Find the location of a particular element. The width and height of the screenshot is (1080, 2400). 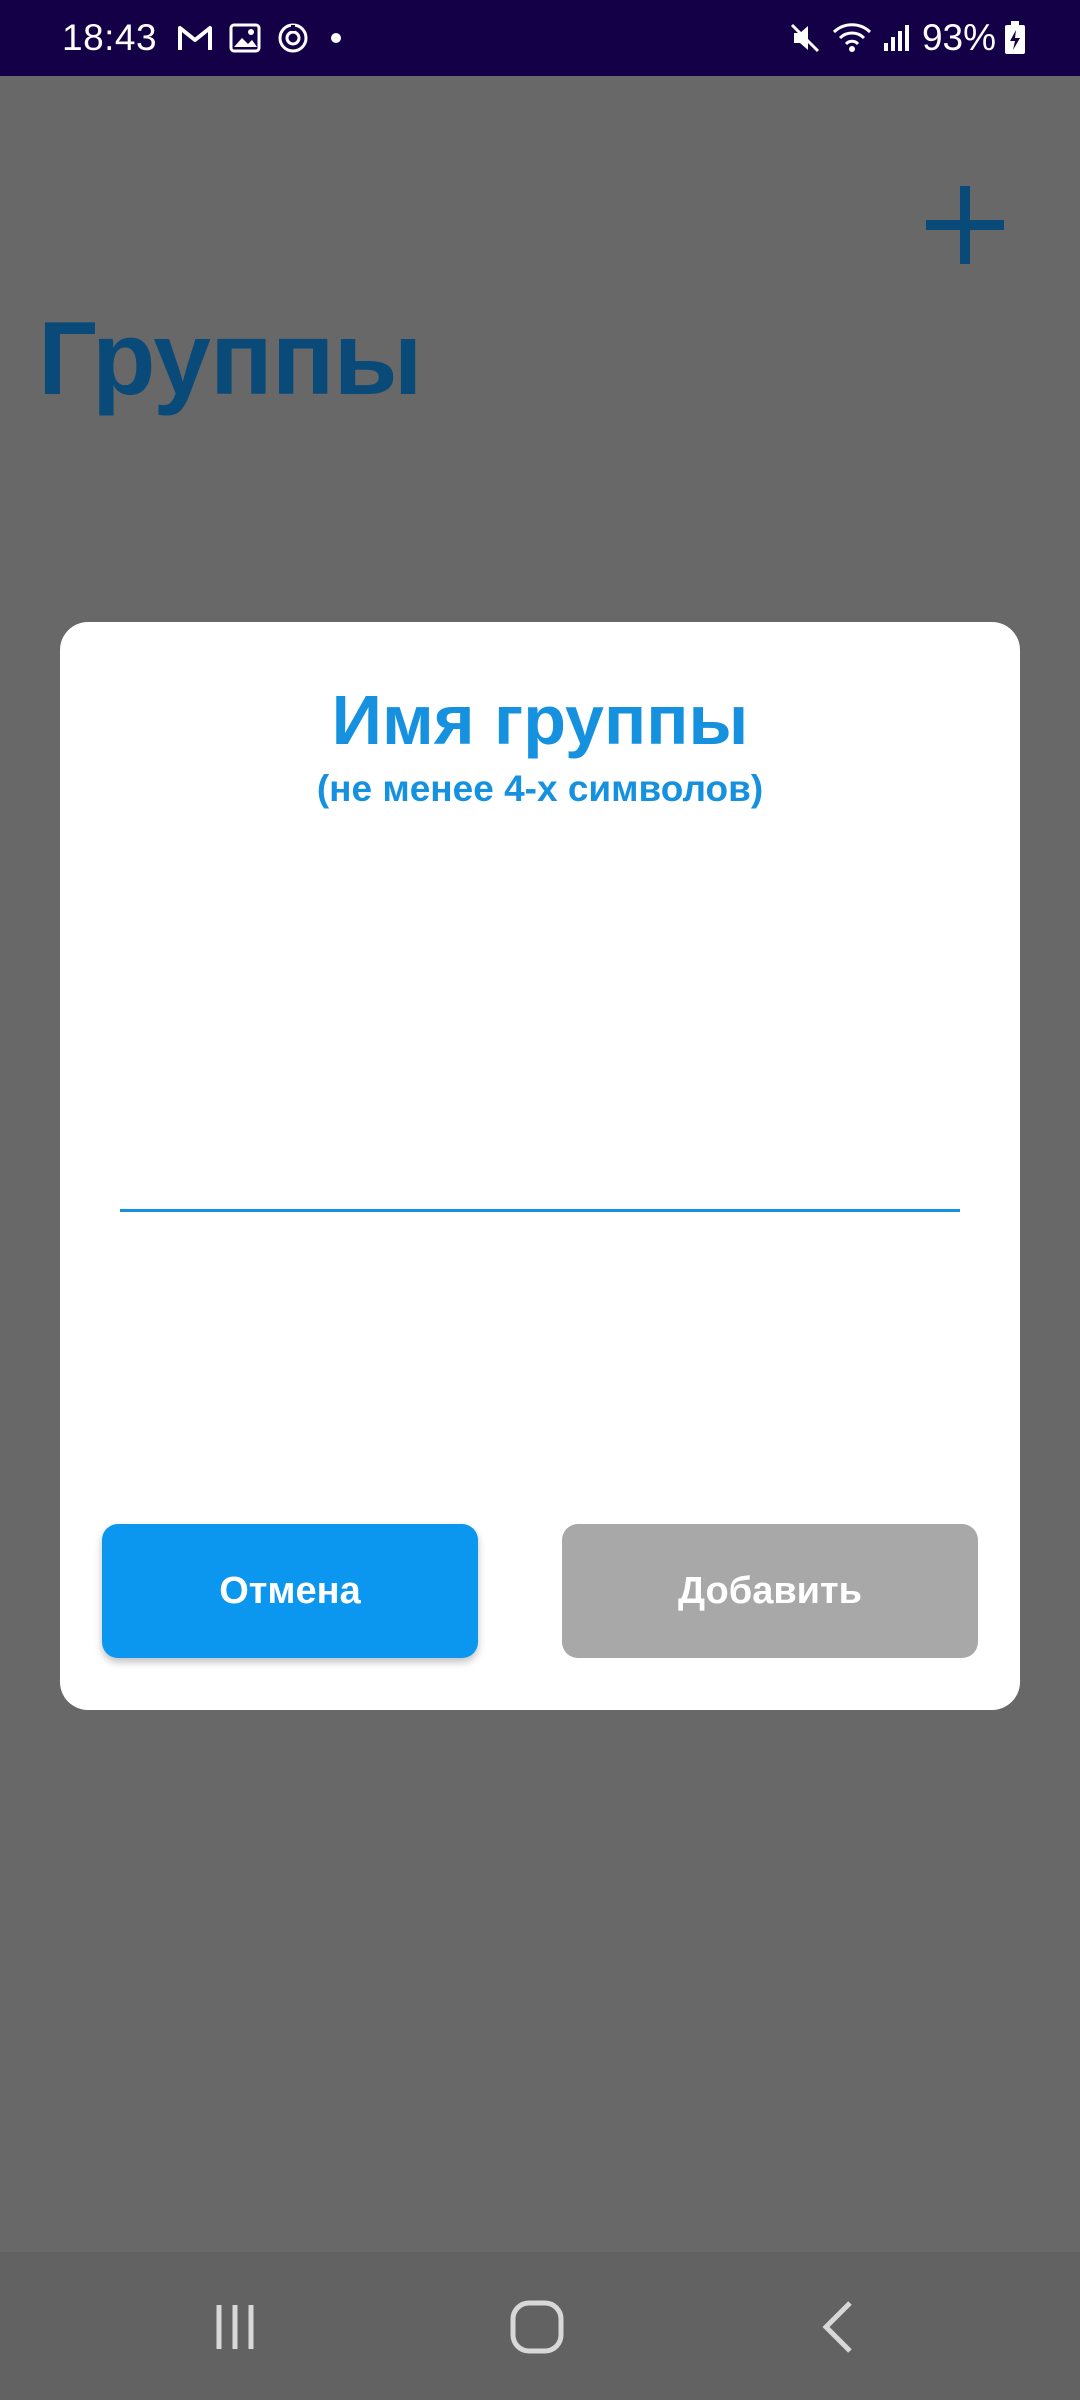

recent-apps-button is located at coordinates (235, 2327).